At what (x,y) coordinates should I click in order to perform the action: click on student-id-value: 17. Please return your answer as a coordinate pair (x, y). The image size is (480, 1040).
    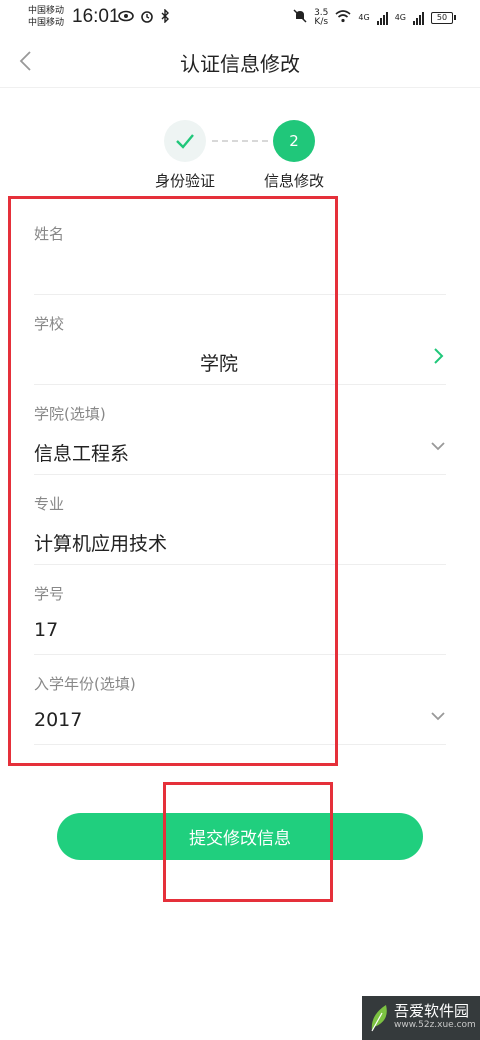
    Looking at the image, I should click on (46, 630).